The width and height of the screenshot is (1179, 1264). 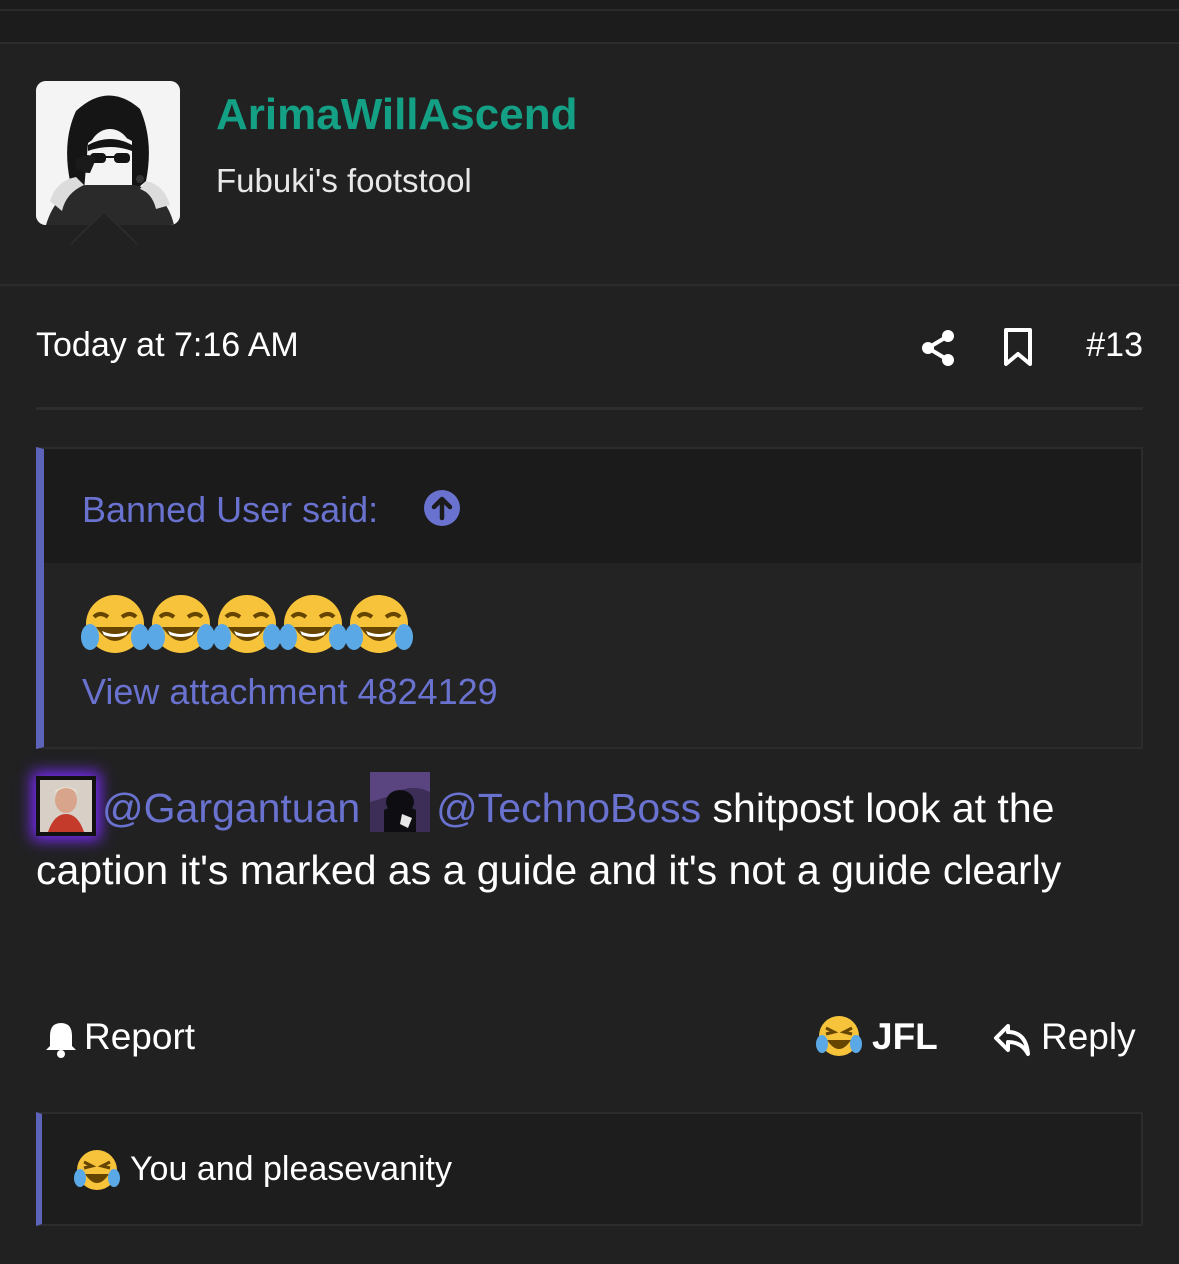 What do you see at coordinates (589, 408) in the screenshot?
I see `meta-divider` at bounding box center [589, 408].